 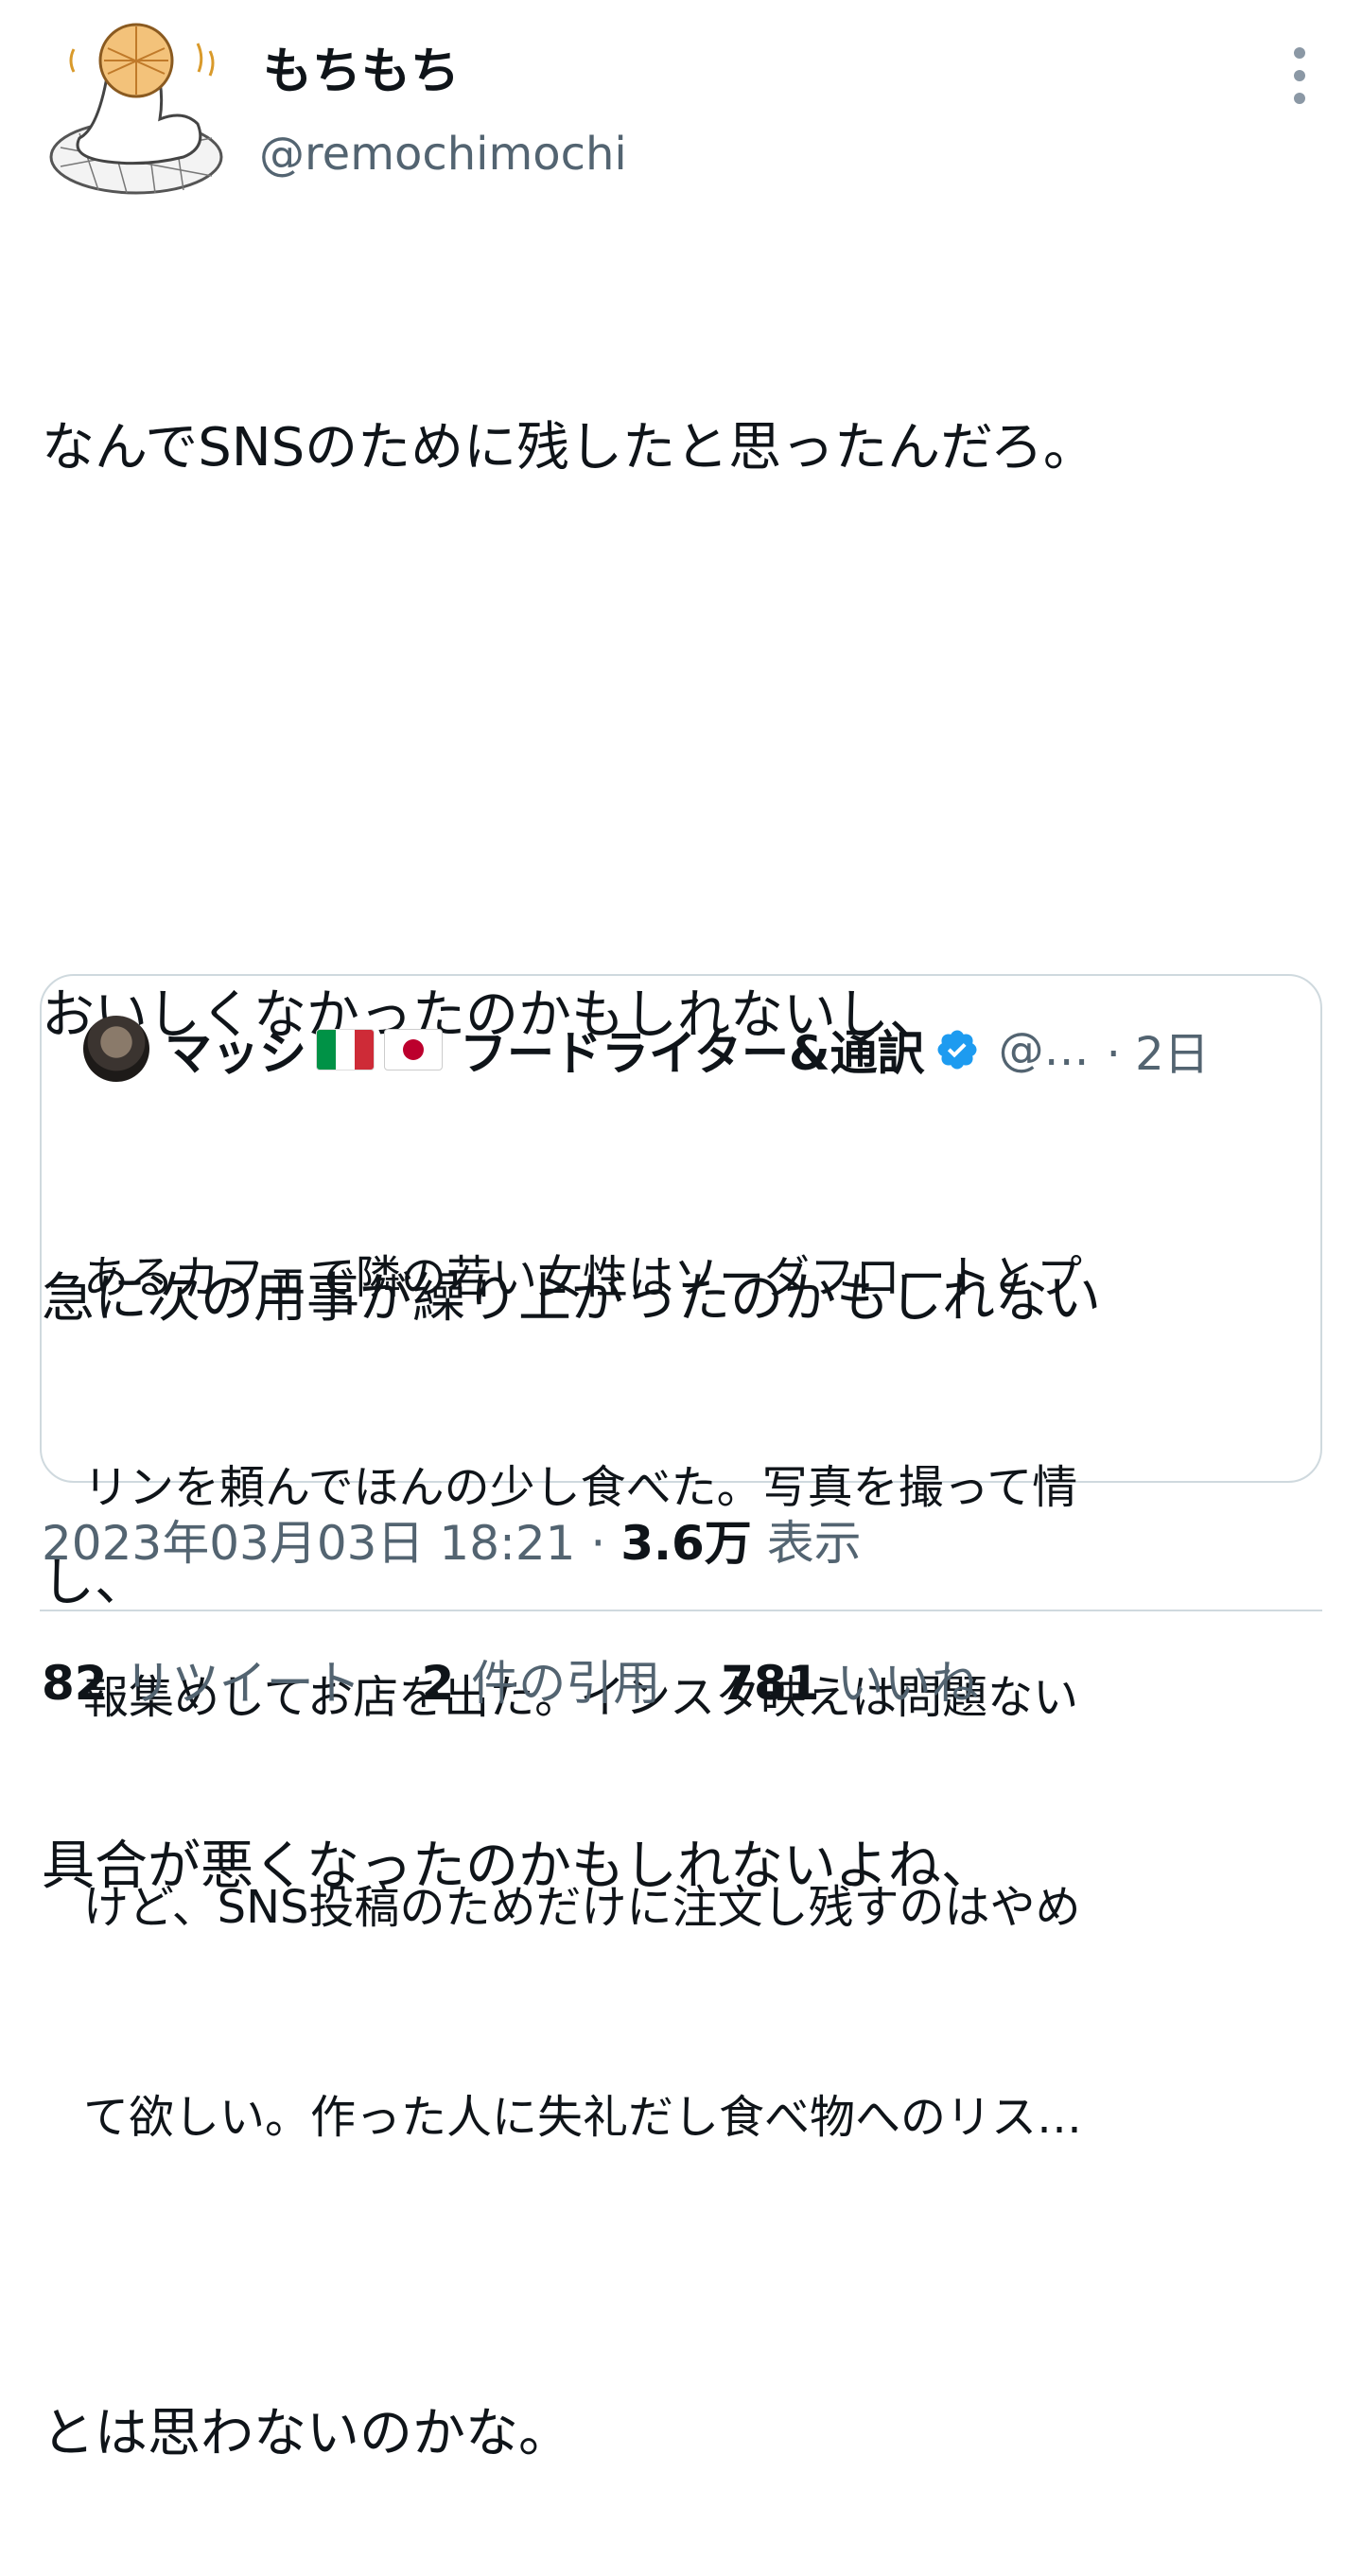 I want to click on views-count: 3.6万, so click(x=686, y=1543).